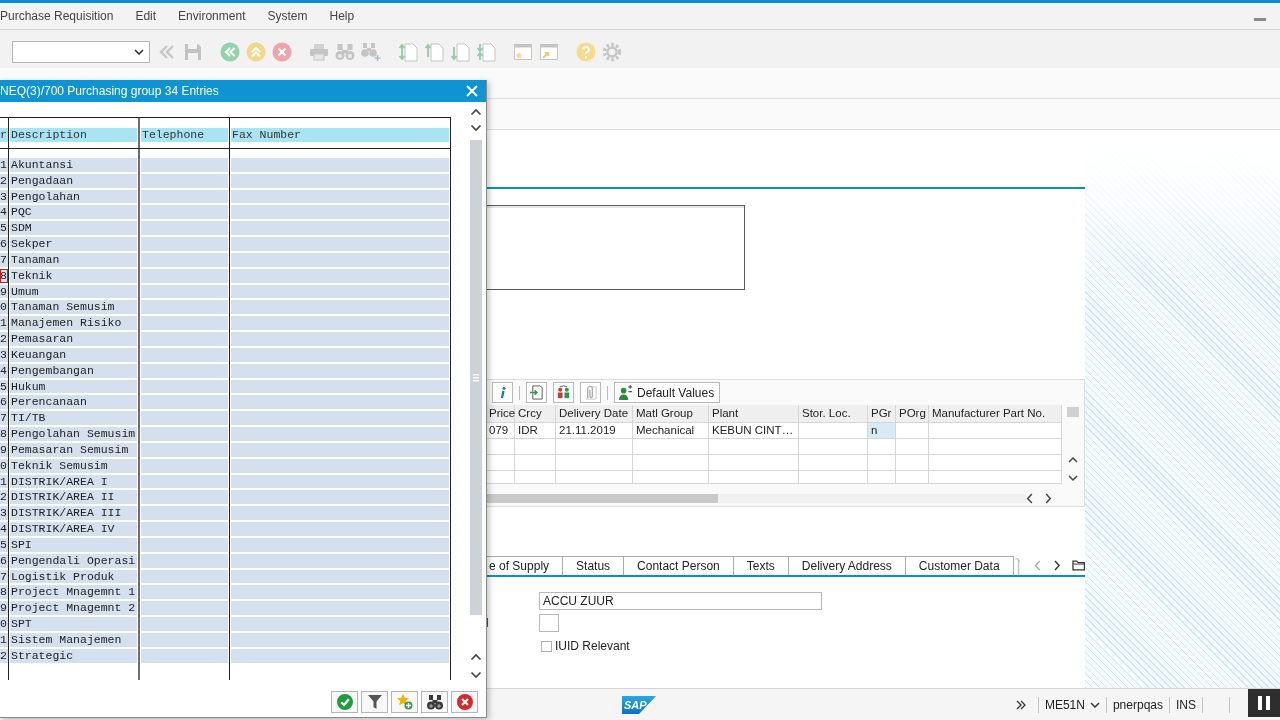 The width and height of the screenshot is (1280, 720). I want to click on table-cell: PQC, so click(73, 212).